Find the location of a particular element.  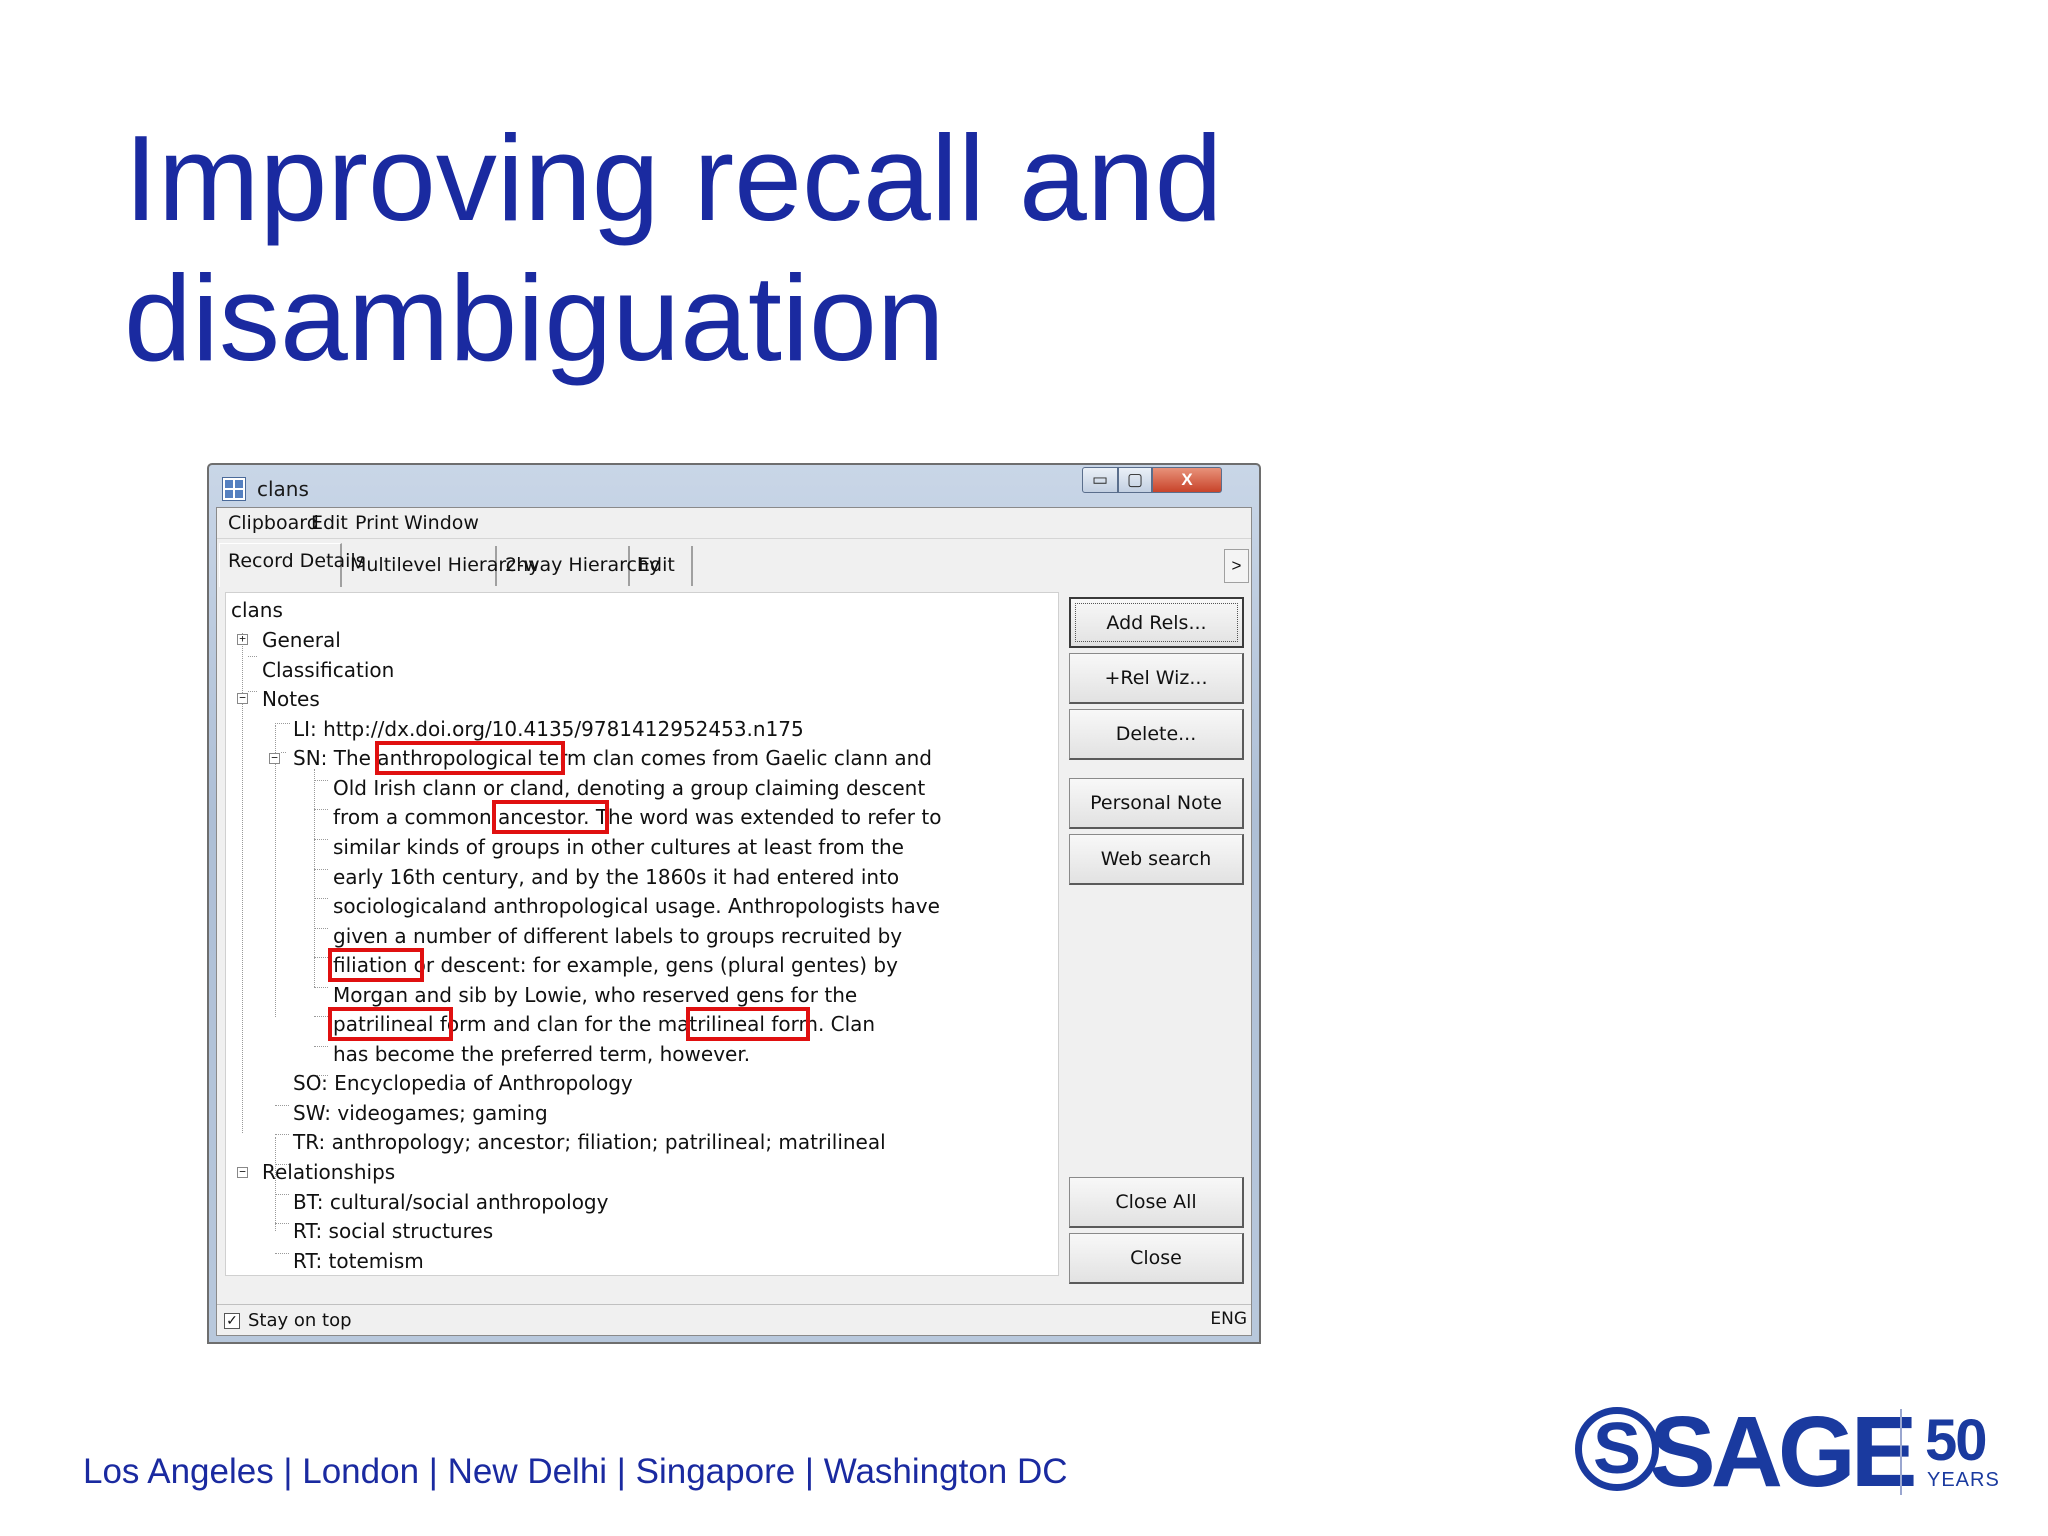

menu-window: Window is located at coordinates (441, 523).